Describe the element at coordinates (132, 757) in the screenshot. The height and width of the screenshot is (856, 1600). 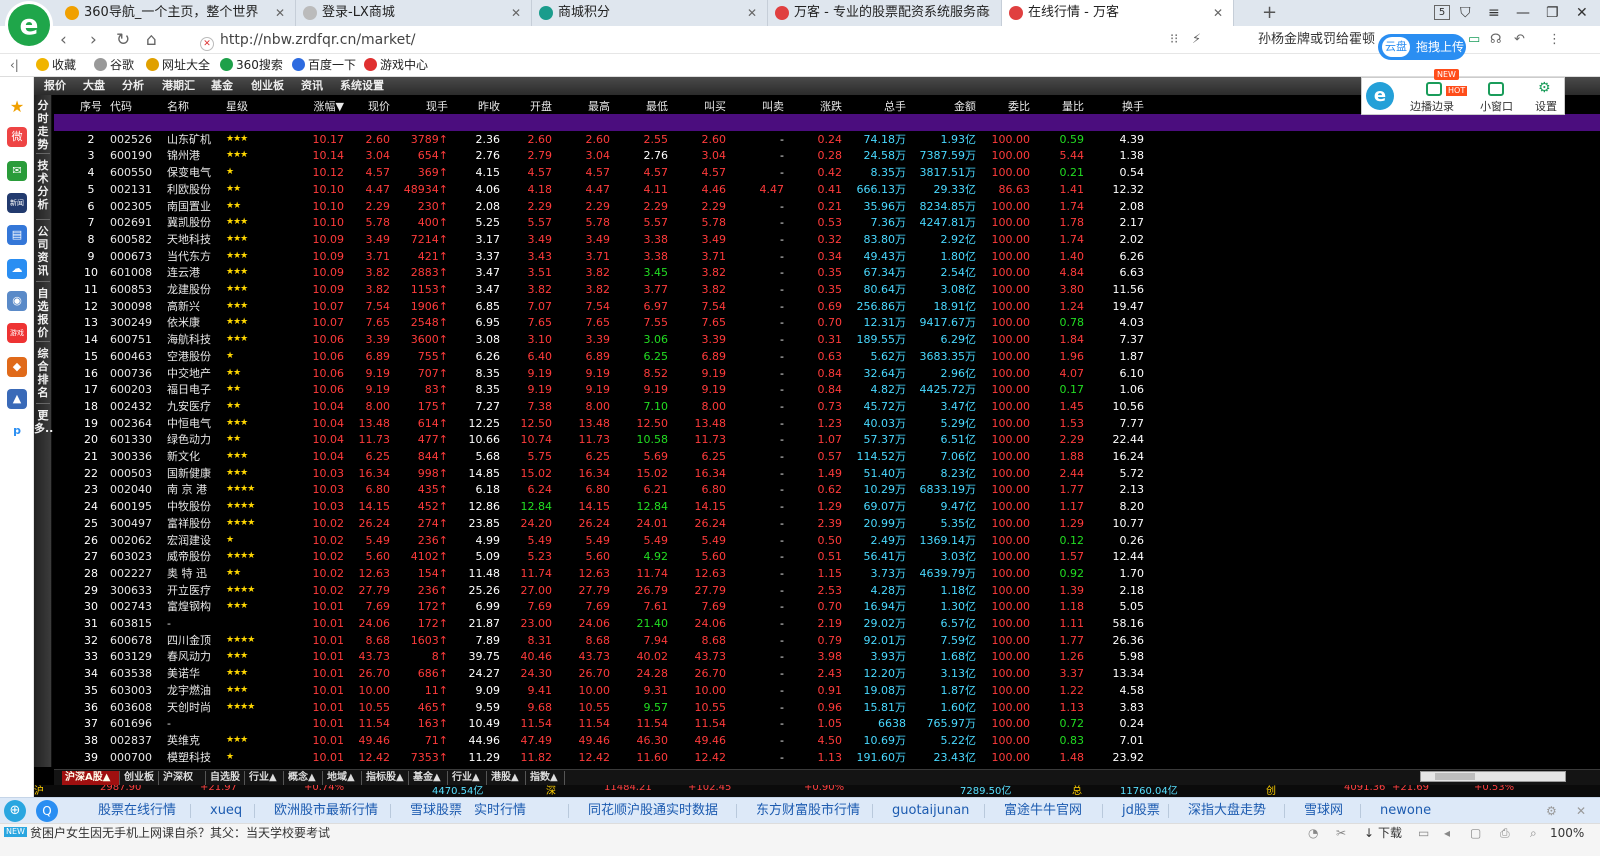
I see `cell-code: 000700` at that location.